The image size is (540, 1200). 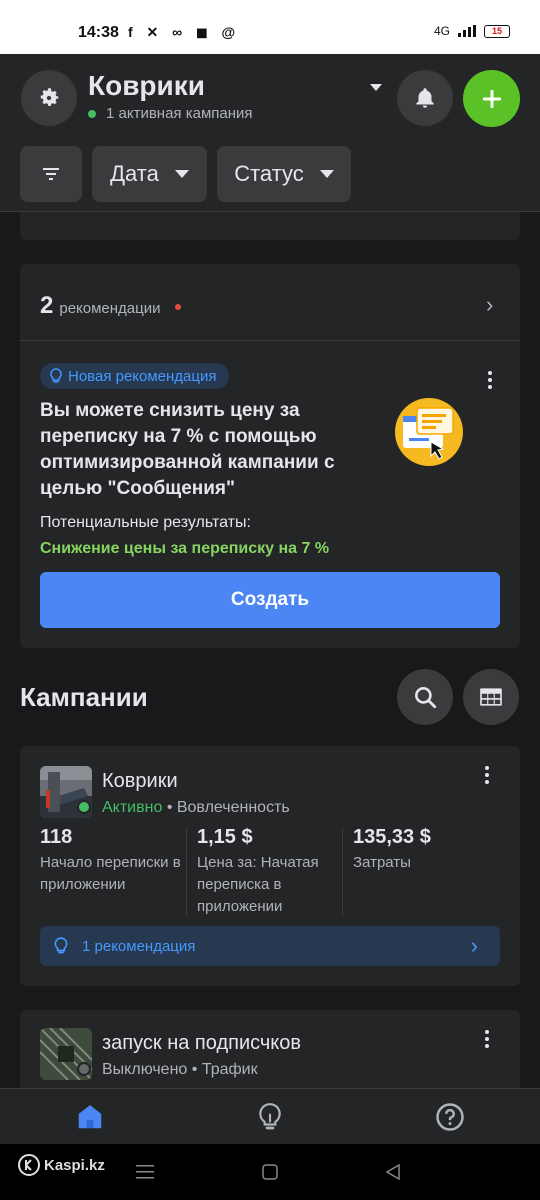 I want to click on metric-label: Начало переписки в приложении, so click(x=110, y=873).